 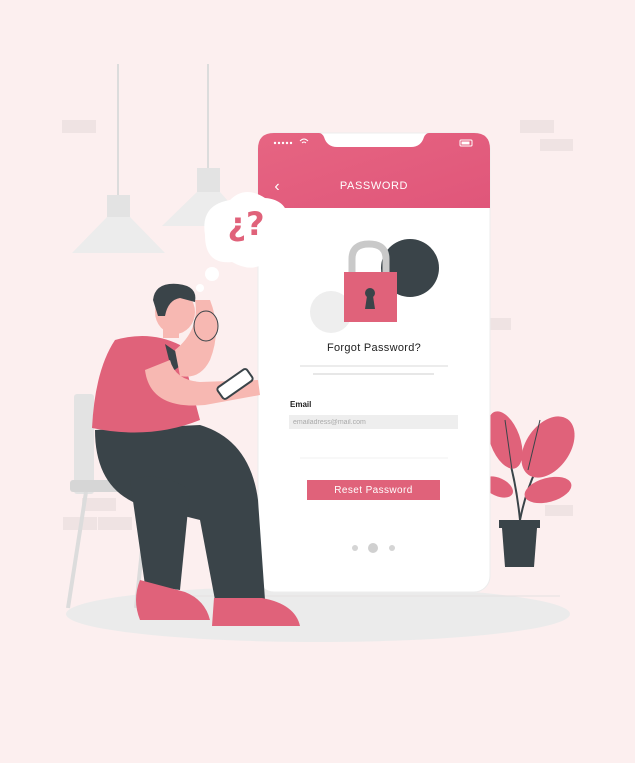 What do you see at coordinates (118, 158) in the screenshot?
I see `pendant-lamp-left` at bounding box center [118, 158].